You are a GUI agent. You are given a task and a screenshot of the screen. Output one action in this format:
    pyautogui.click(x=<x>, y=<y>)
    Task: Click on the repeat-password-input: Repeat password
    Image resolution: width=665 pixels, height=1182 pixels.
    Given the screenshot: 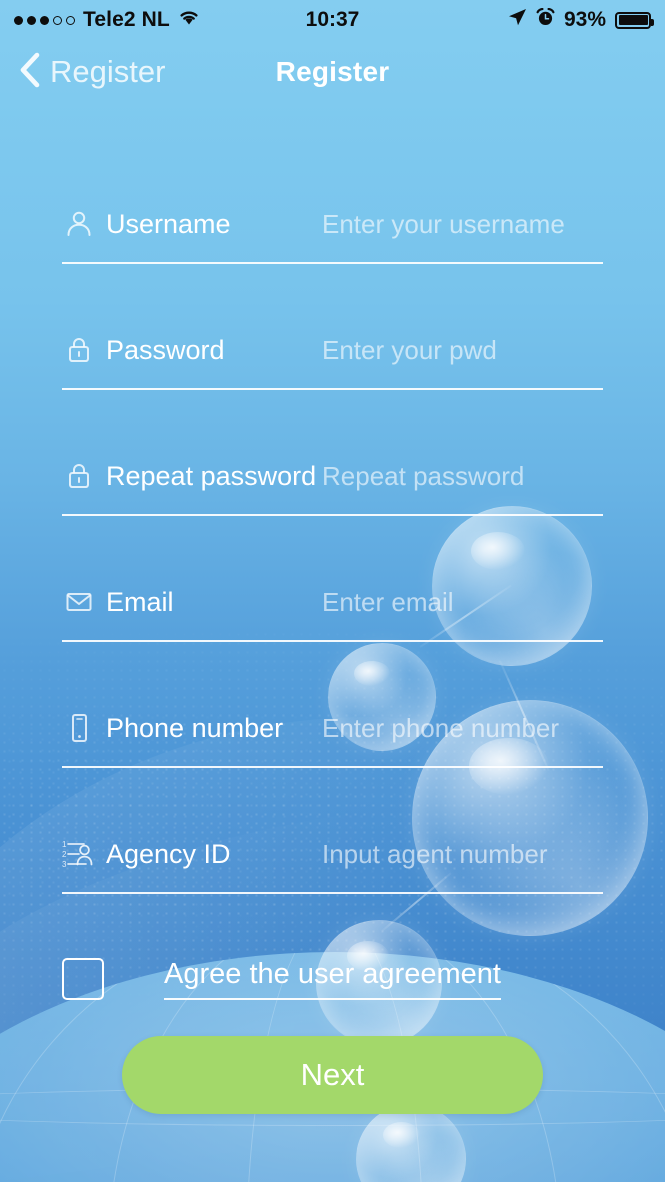 What is the action you would take?
    pyautogui.click(x=423, y=476)
    